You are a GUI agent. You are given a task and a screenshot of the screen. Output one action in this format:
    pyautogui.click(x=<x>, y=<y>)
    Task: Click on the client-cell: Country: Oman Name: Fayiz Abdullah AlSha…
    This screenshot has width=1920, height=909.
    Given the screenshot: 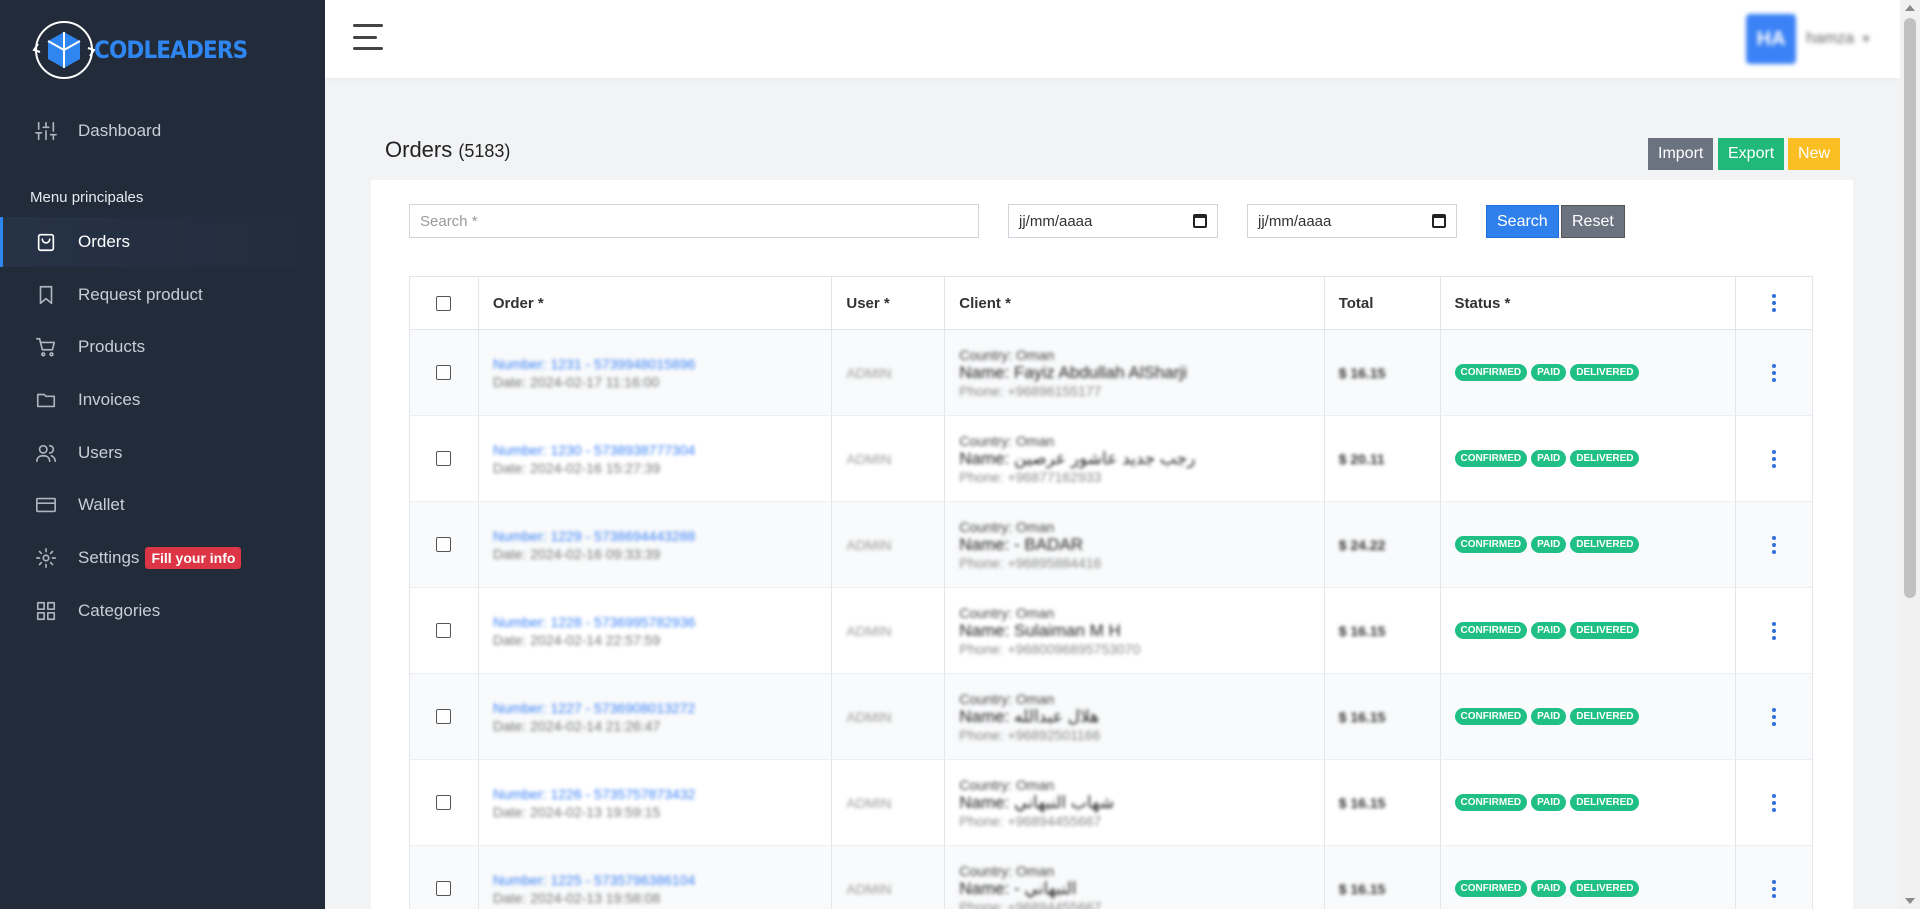 What is the action you would take?
    pyautogui.click(x=1135, y=372)
    